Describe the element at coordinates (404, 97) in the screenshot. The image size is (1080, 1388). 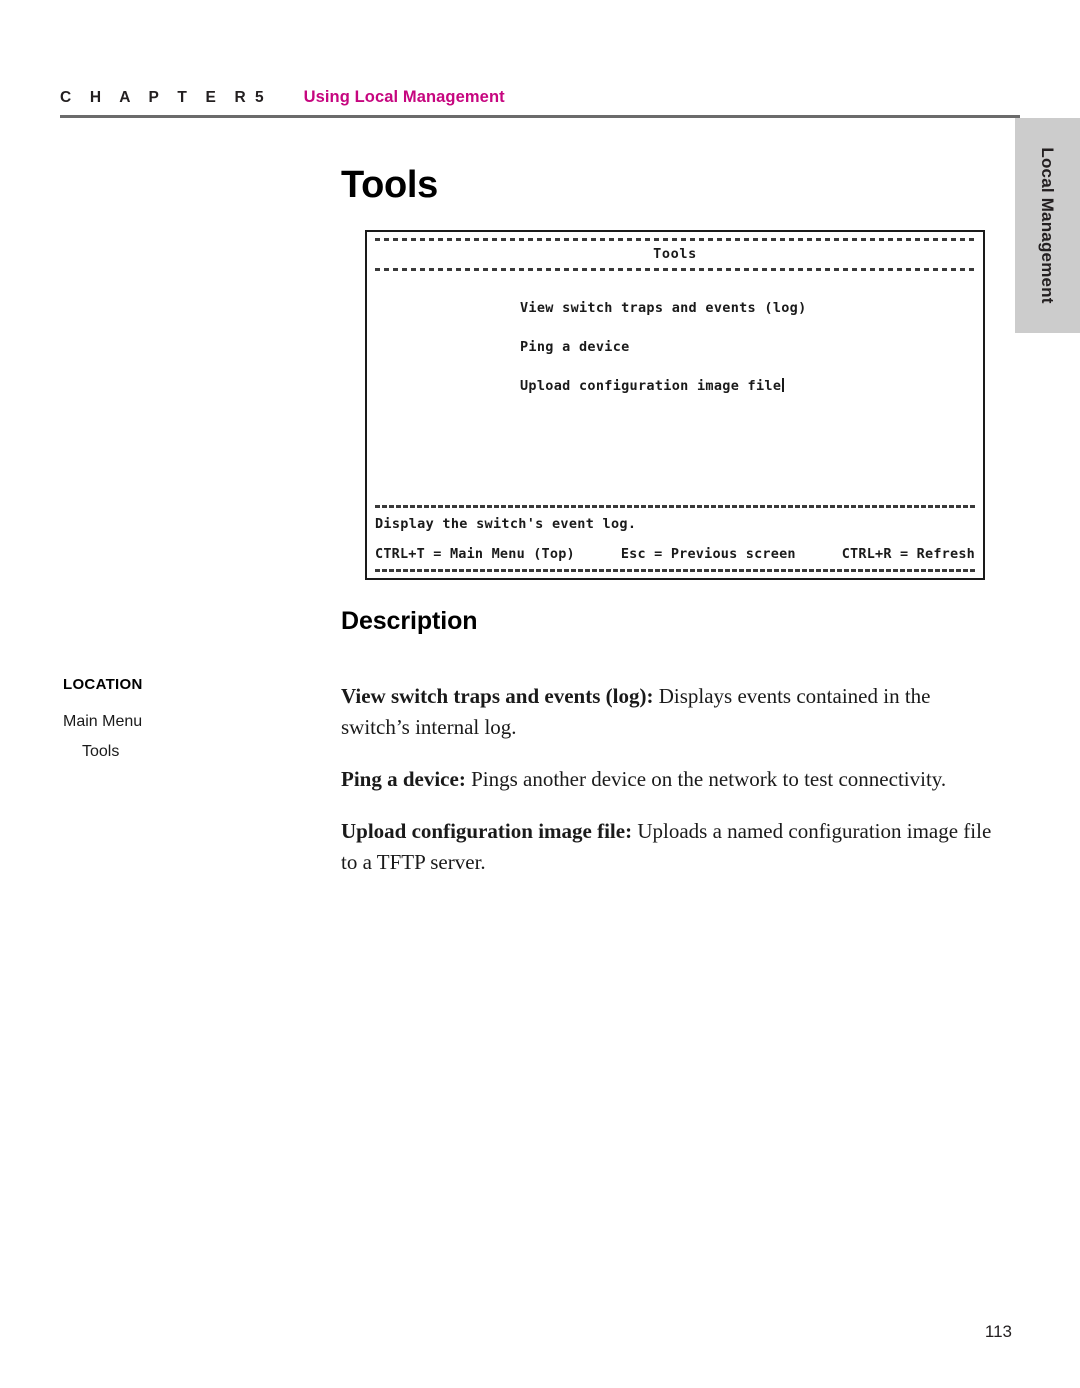
I see `chapter-title: Using Local Management` at that location.